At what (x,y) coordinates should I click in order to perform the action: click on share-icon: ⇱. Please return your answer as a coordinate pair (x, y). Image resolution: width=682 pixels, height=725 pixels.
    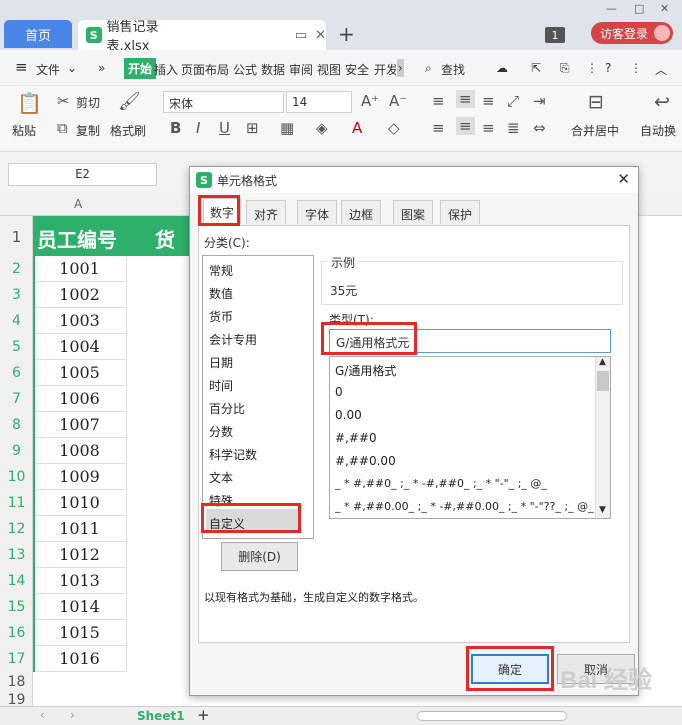
    Looking at the image, I should click on (536, 68).